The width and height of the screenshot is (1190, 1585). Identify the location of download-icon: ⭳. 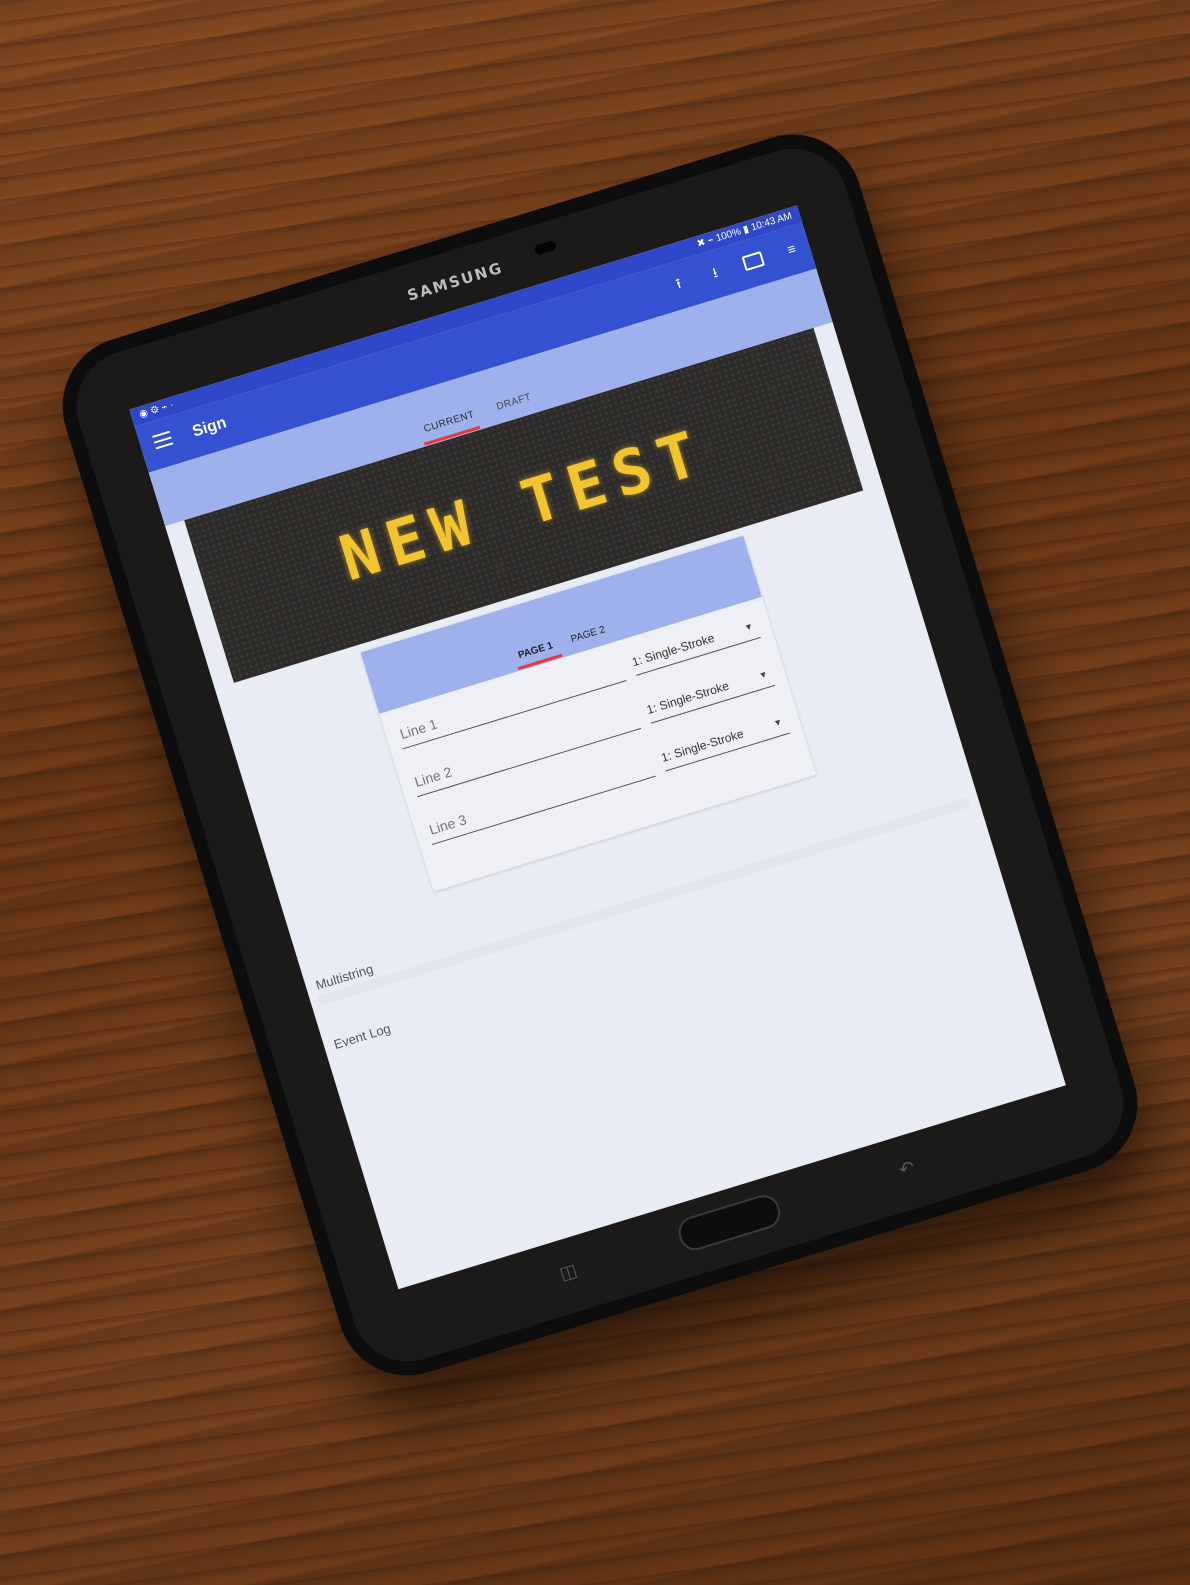
(715, 272).